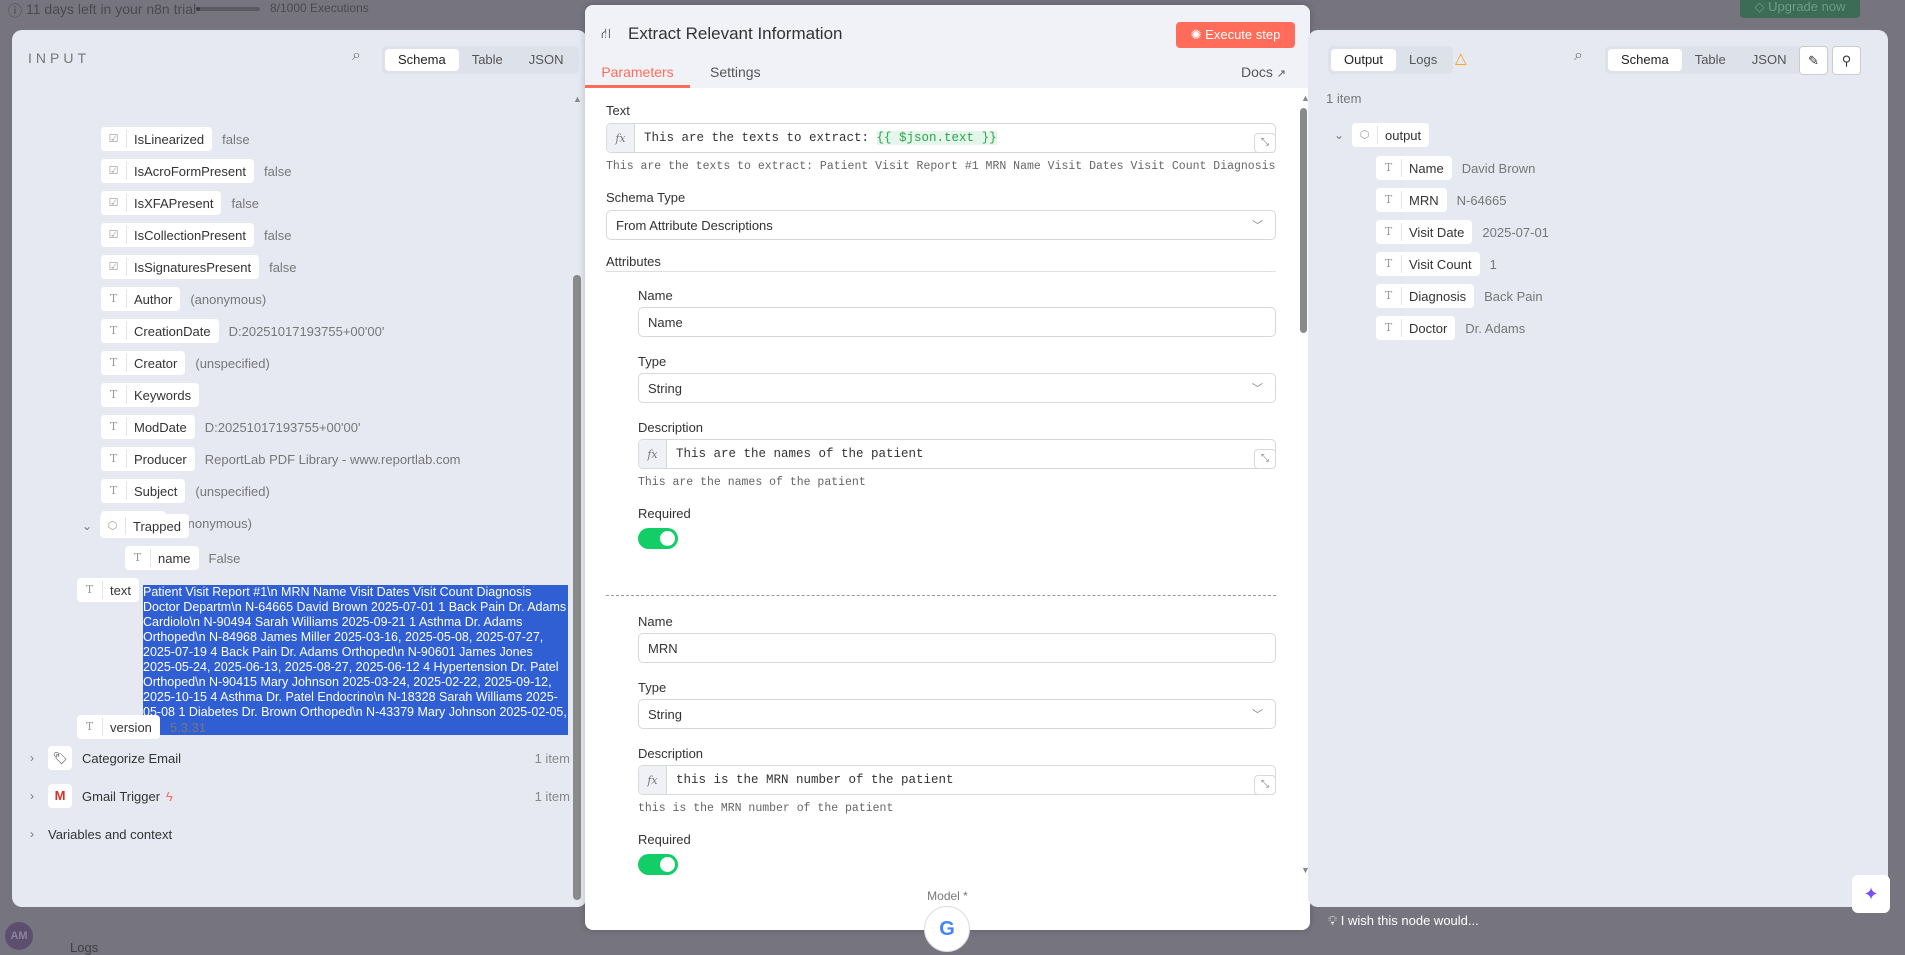  I want to click on variables-and-context: › Variables and context, so click(101, 834).